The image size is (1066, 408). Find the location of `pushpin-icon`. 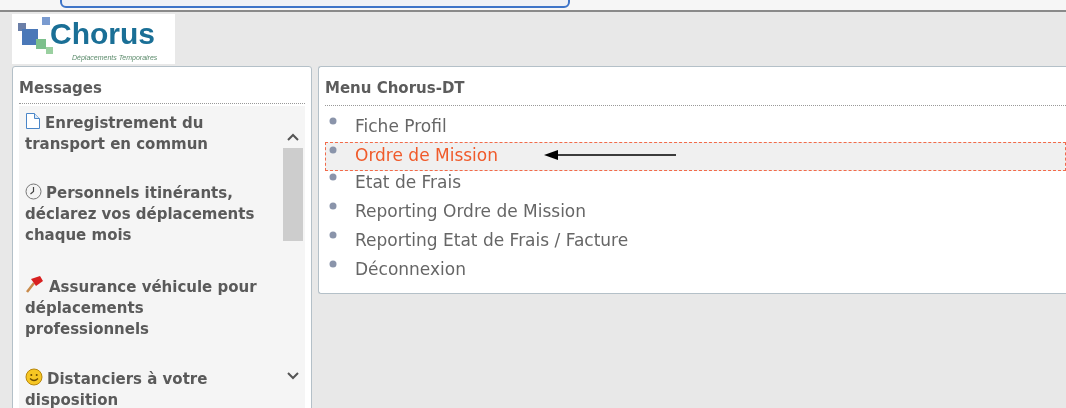

pushpin-icon is located at coordinates (35, 283).